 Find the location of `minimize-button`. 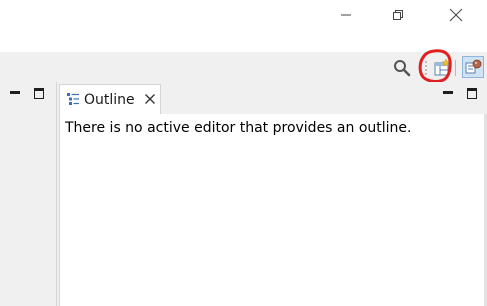

minimize-button is located at coordinates (346, 15).